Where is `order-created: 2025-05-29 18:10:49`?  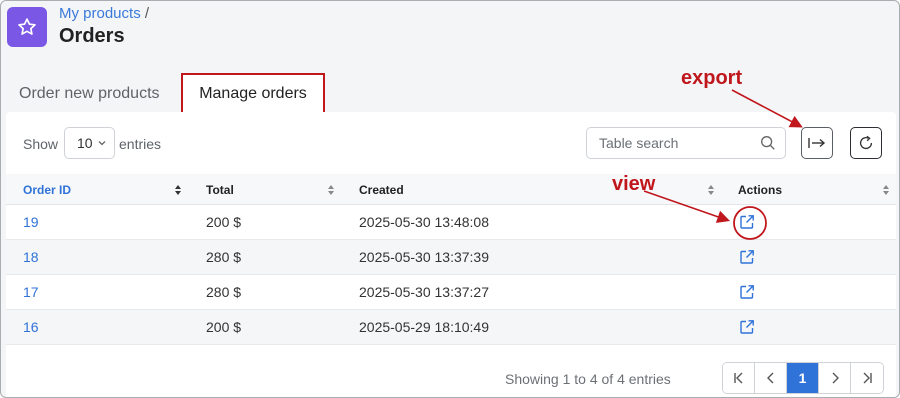
order-created: 2025-05-29 18:10:49 is located at coordinates (424, 327).